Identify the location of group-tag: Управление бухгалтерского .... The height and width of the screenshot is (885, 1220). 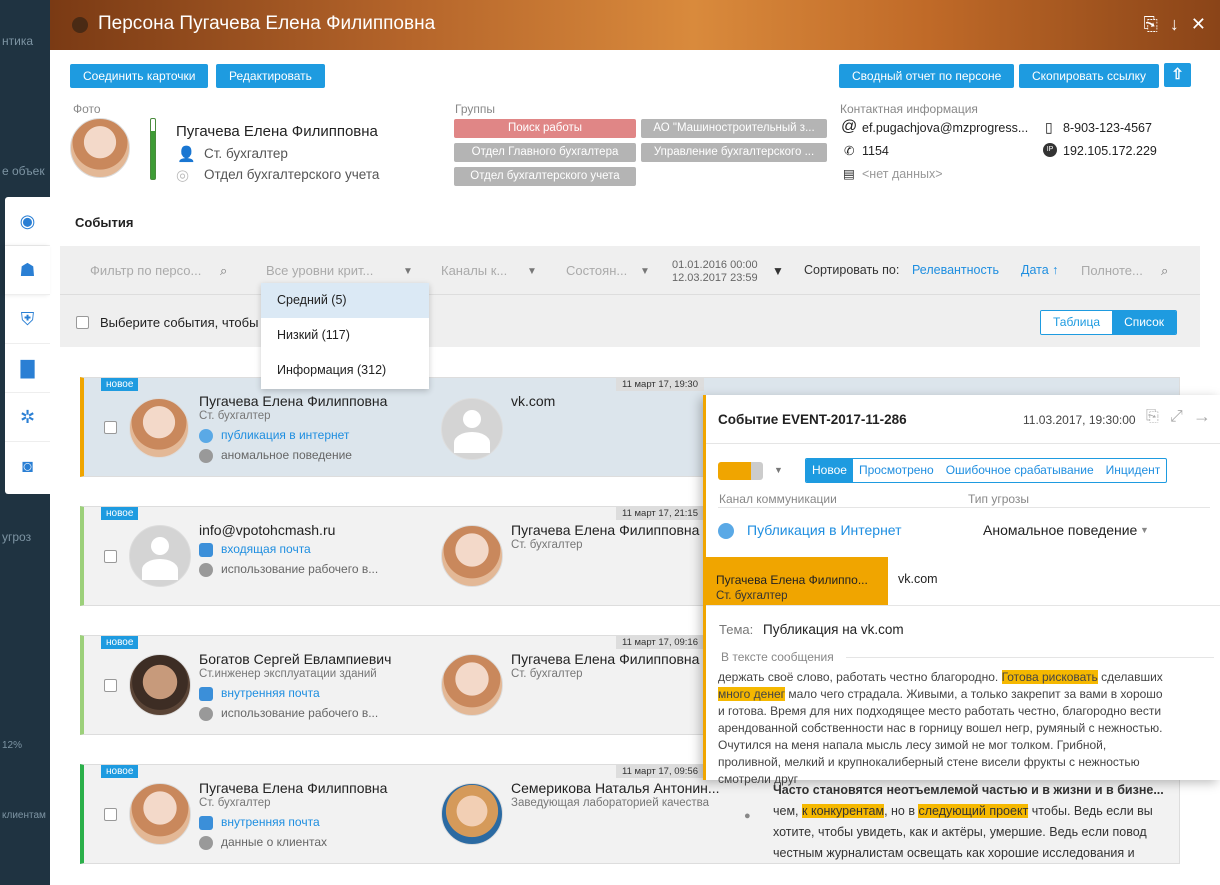
(734, 152).